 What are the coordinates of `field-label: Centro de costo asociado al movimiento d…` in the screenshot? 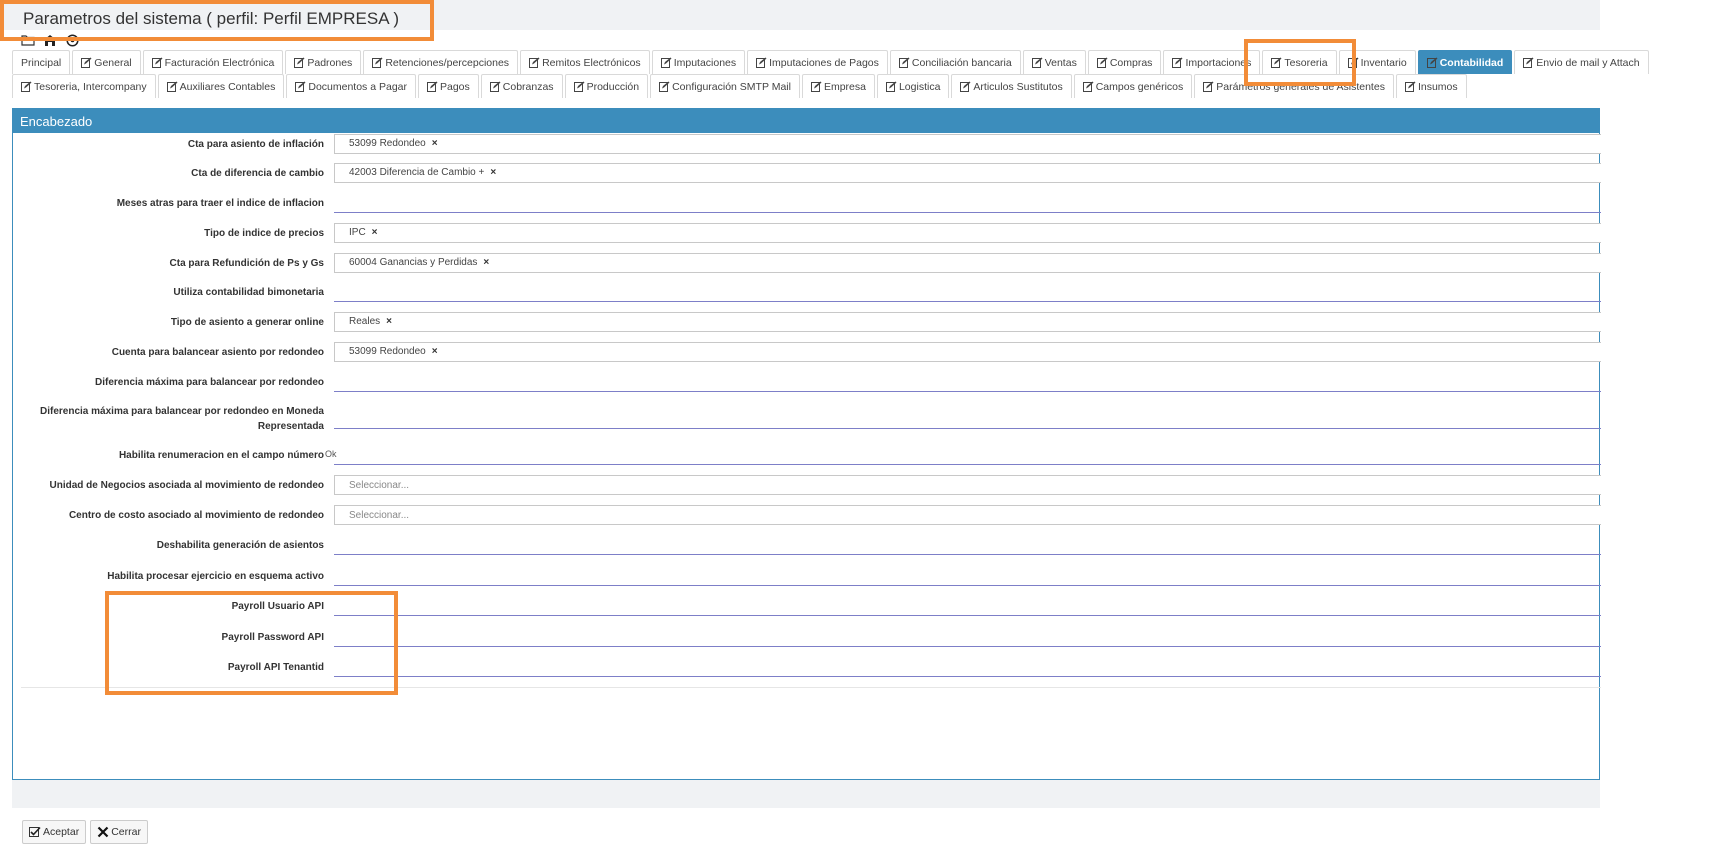 It's located at (196, 515).